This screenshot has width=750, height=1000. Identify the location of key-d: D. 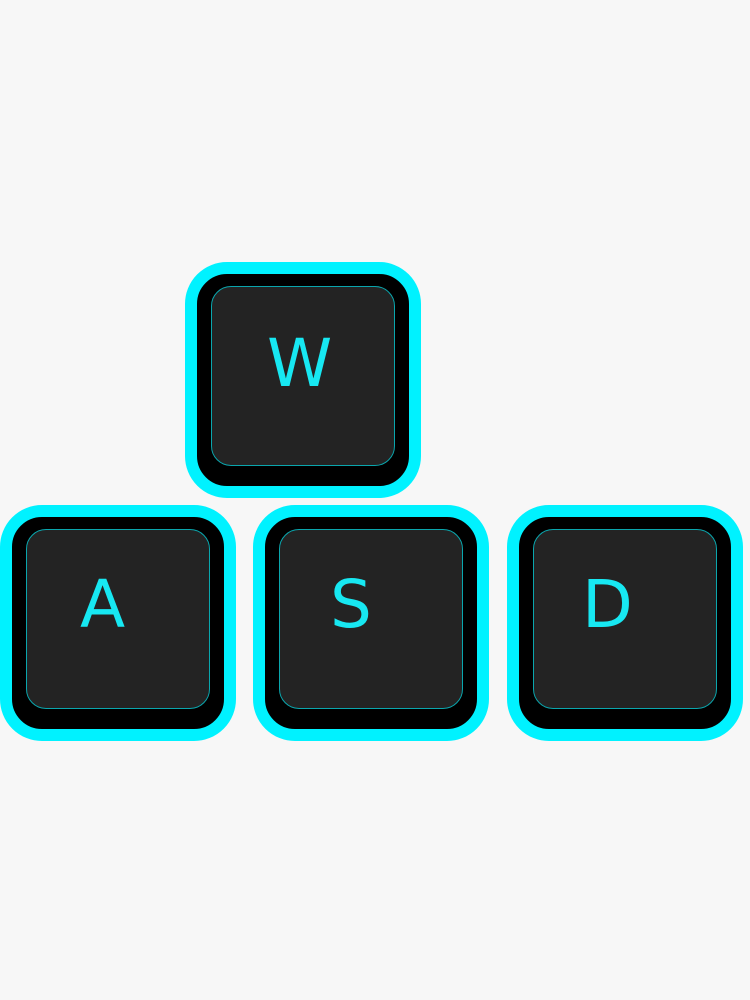
(625, 623).